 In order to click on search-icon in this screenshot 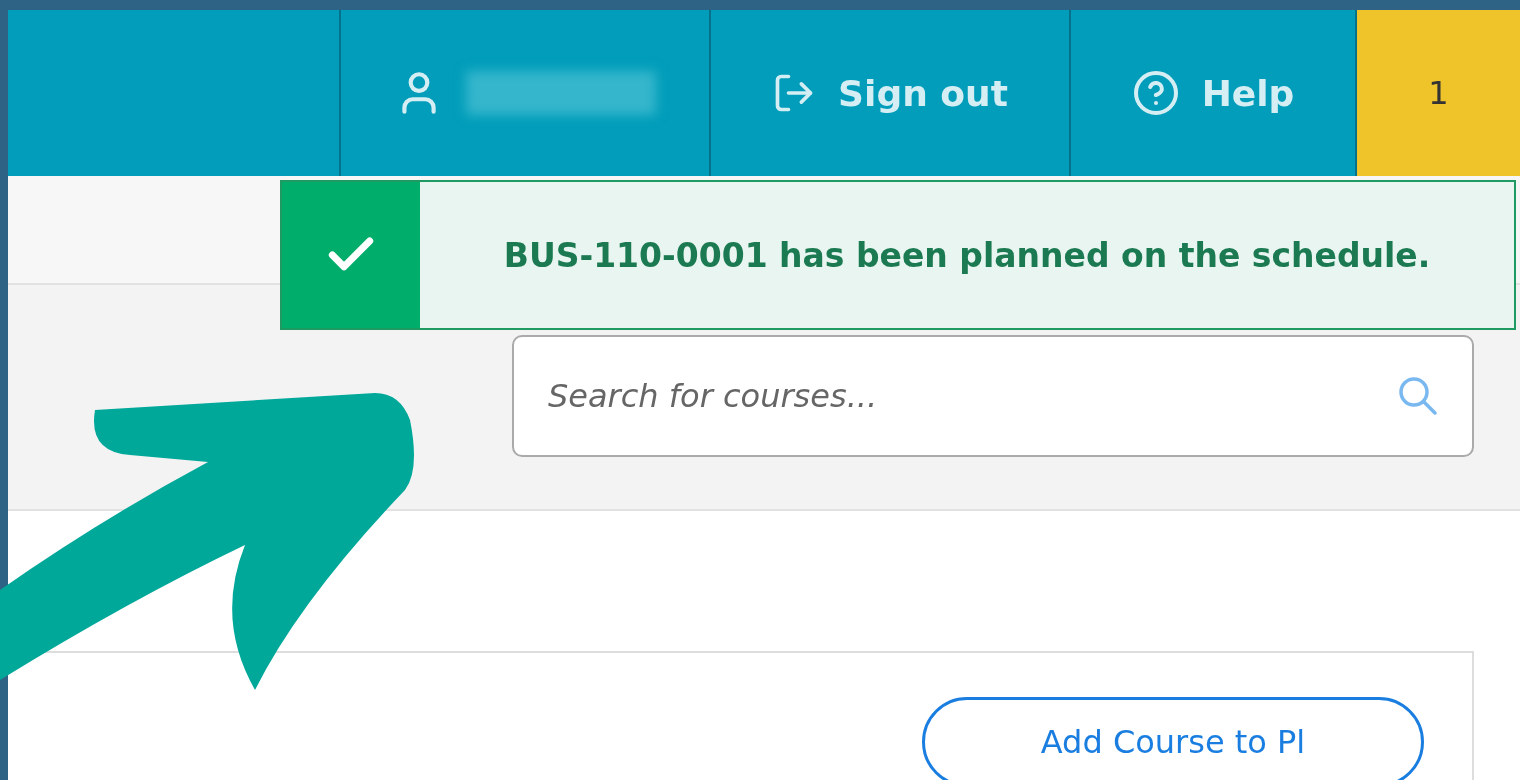, I will do `click(1418, 396)`.